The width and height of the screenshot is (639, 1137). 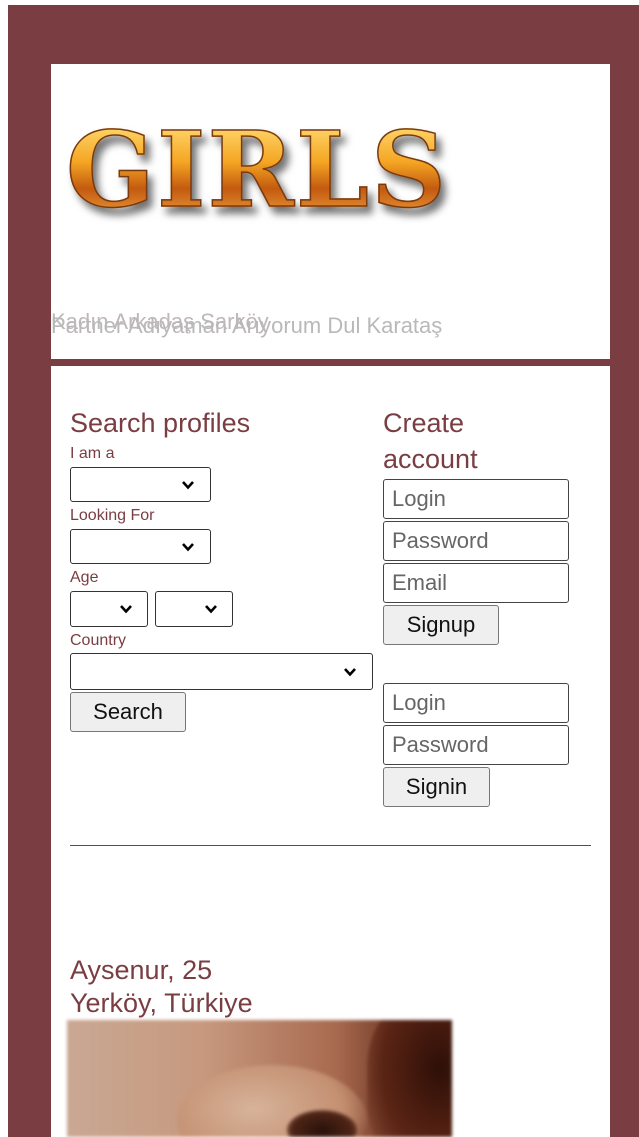 I want to click on profile-name-age: Aysenur, 25, so click(x=141, y=970).